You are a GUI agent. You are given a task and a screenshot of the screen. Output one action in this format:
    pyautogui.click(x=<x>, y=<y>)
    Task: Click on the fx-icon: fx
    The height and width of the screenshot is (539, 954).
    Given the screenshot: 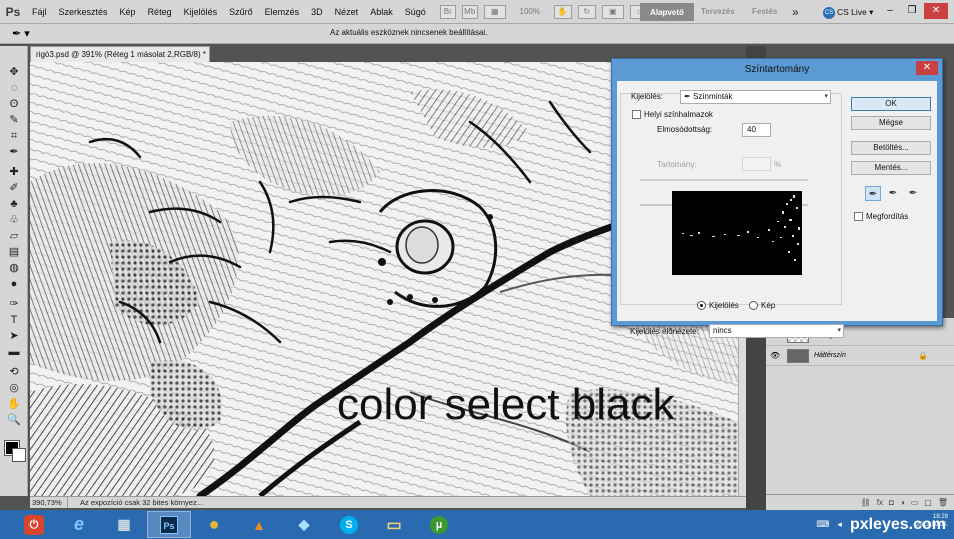 What is the action you would take?
    pyautogui.click(x=880, y=502)
    